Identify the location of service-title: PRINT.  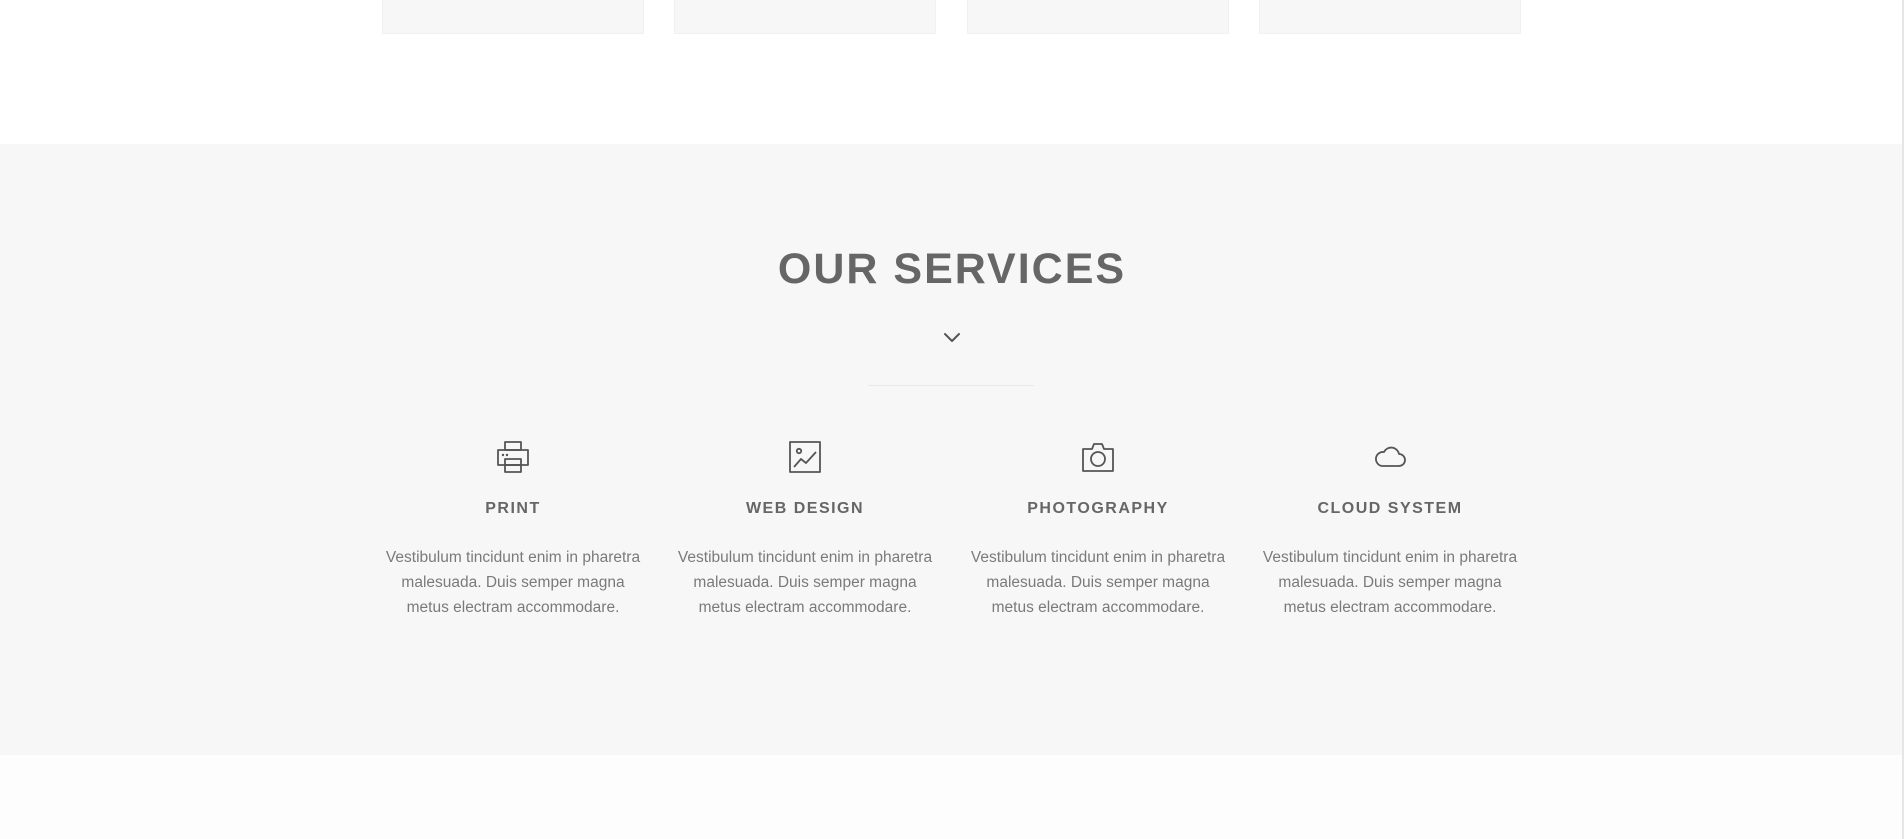
(513, 508).